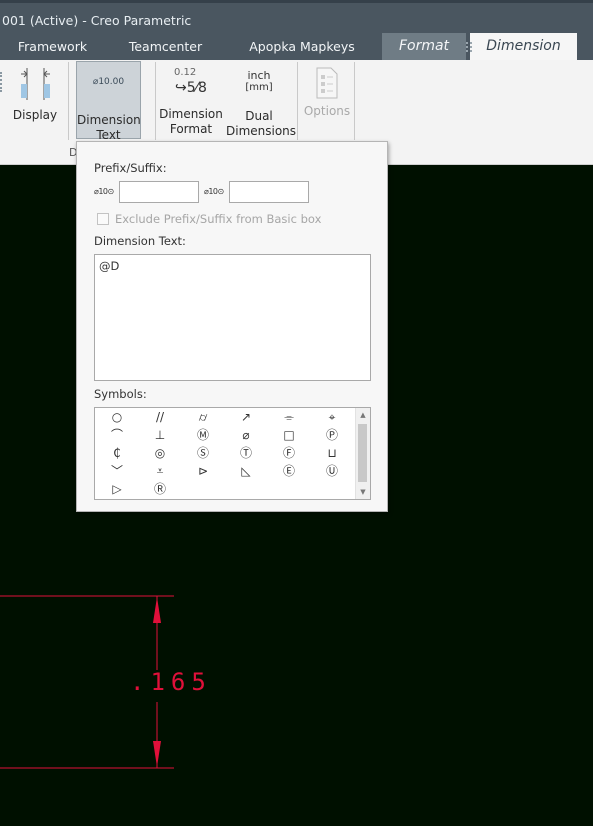  I want to click on mmc-symbol: Ⓜ, so click(203, 435).